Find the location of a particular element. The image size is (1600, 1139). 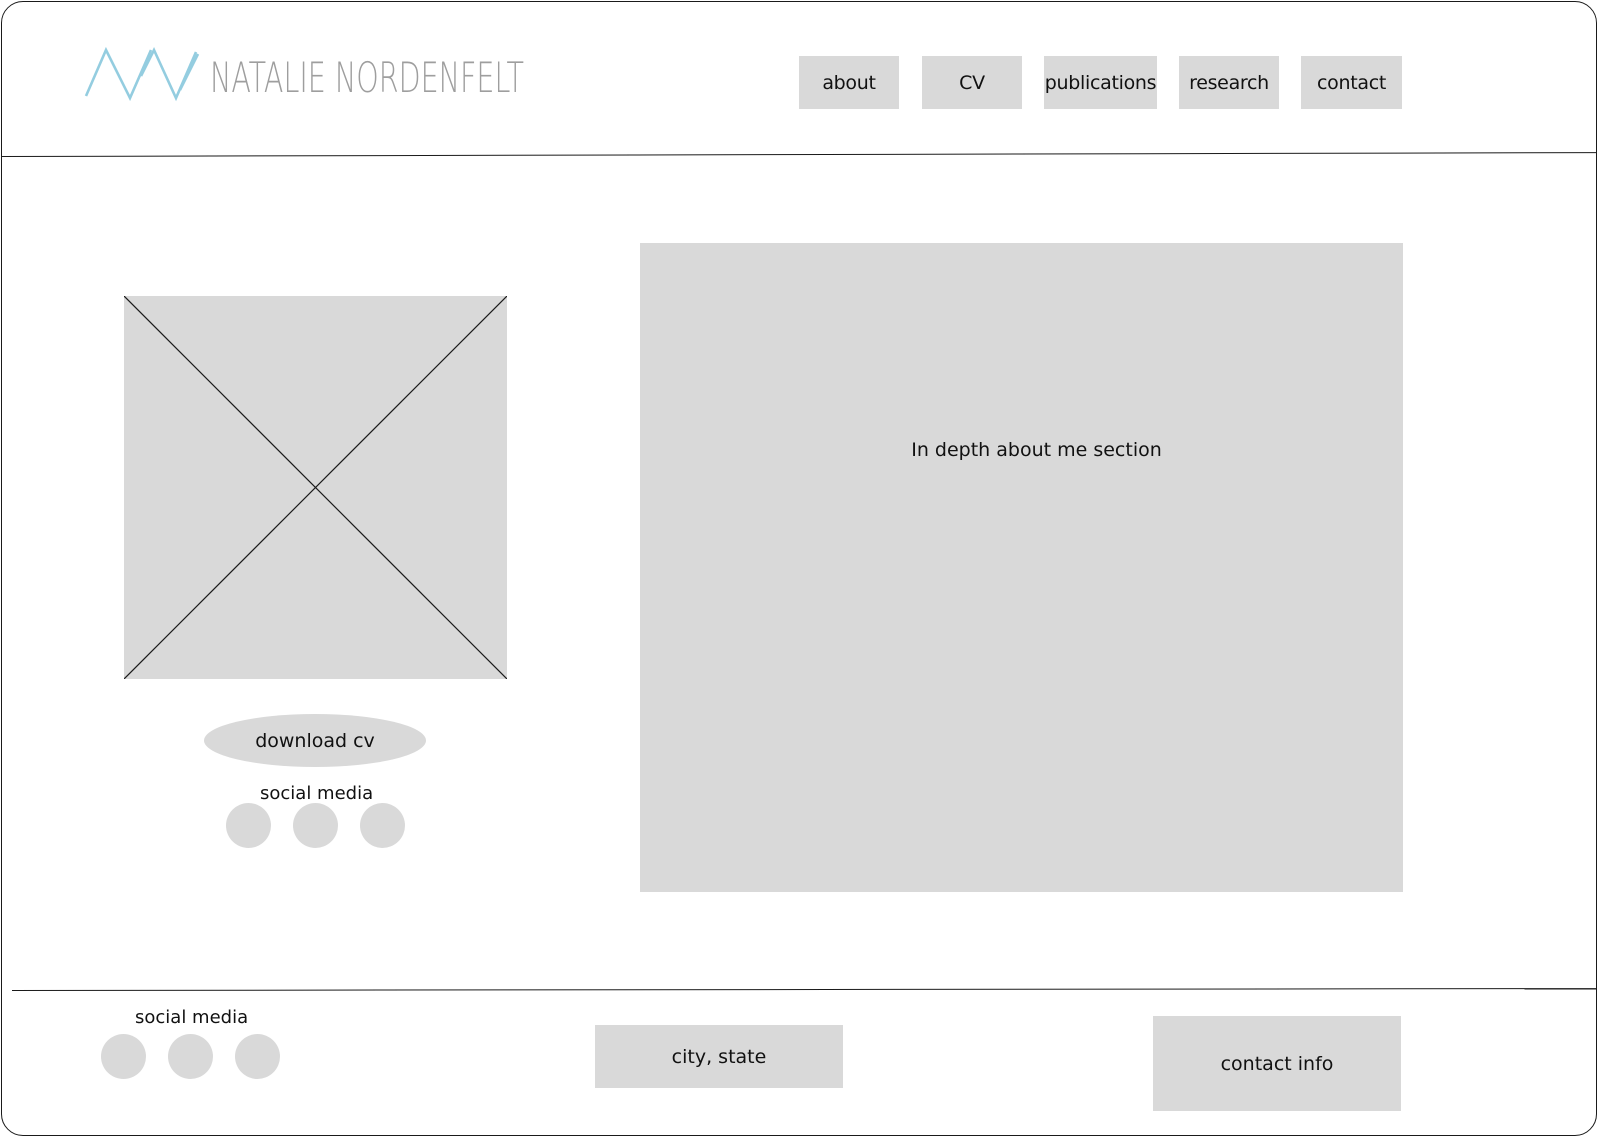

footer-location: city, state is located at coordinates (719, 1056).